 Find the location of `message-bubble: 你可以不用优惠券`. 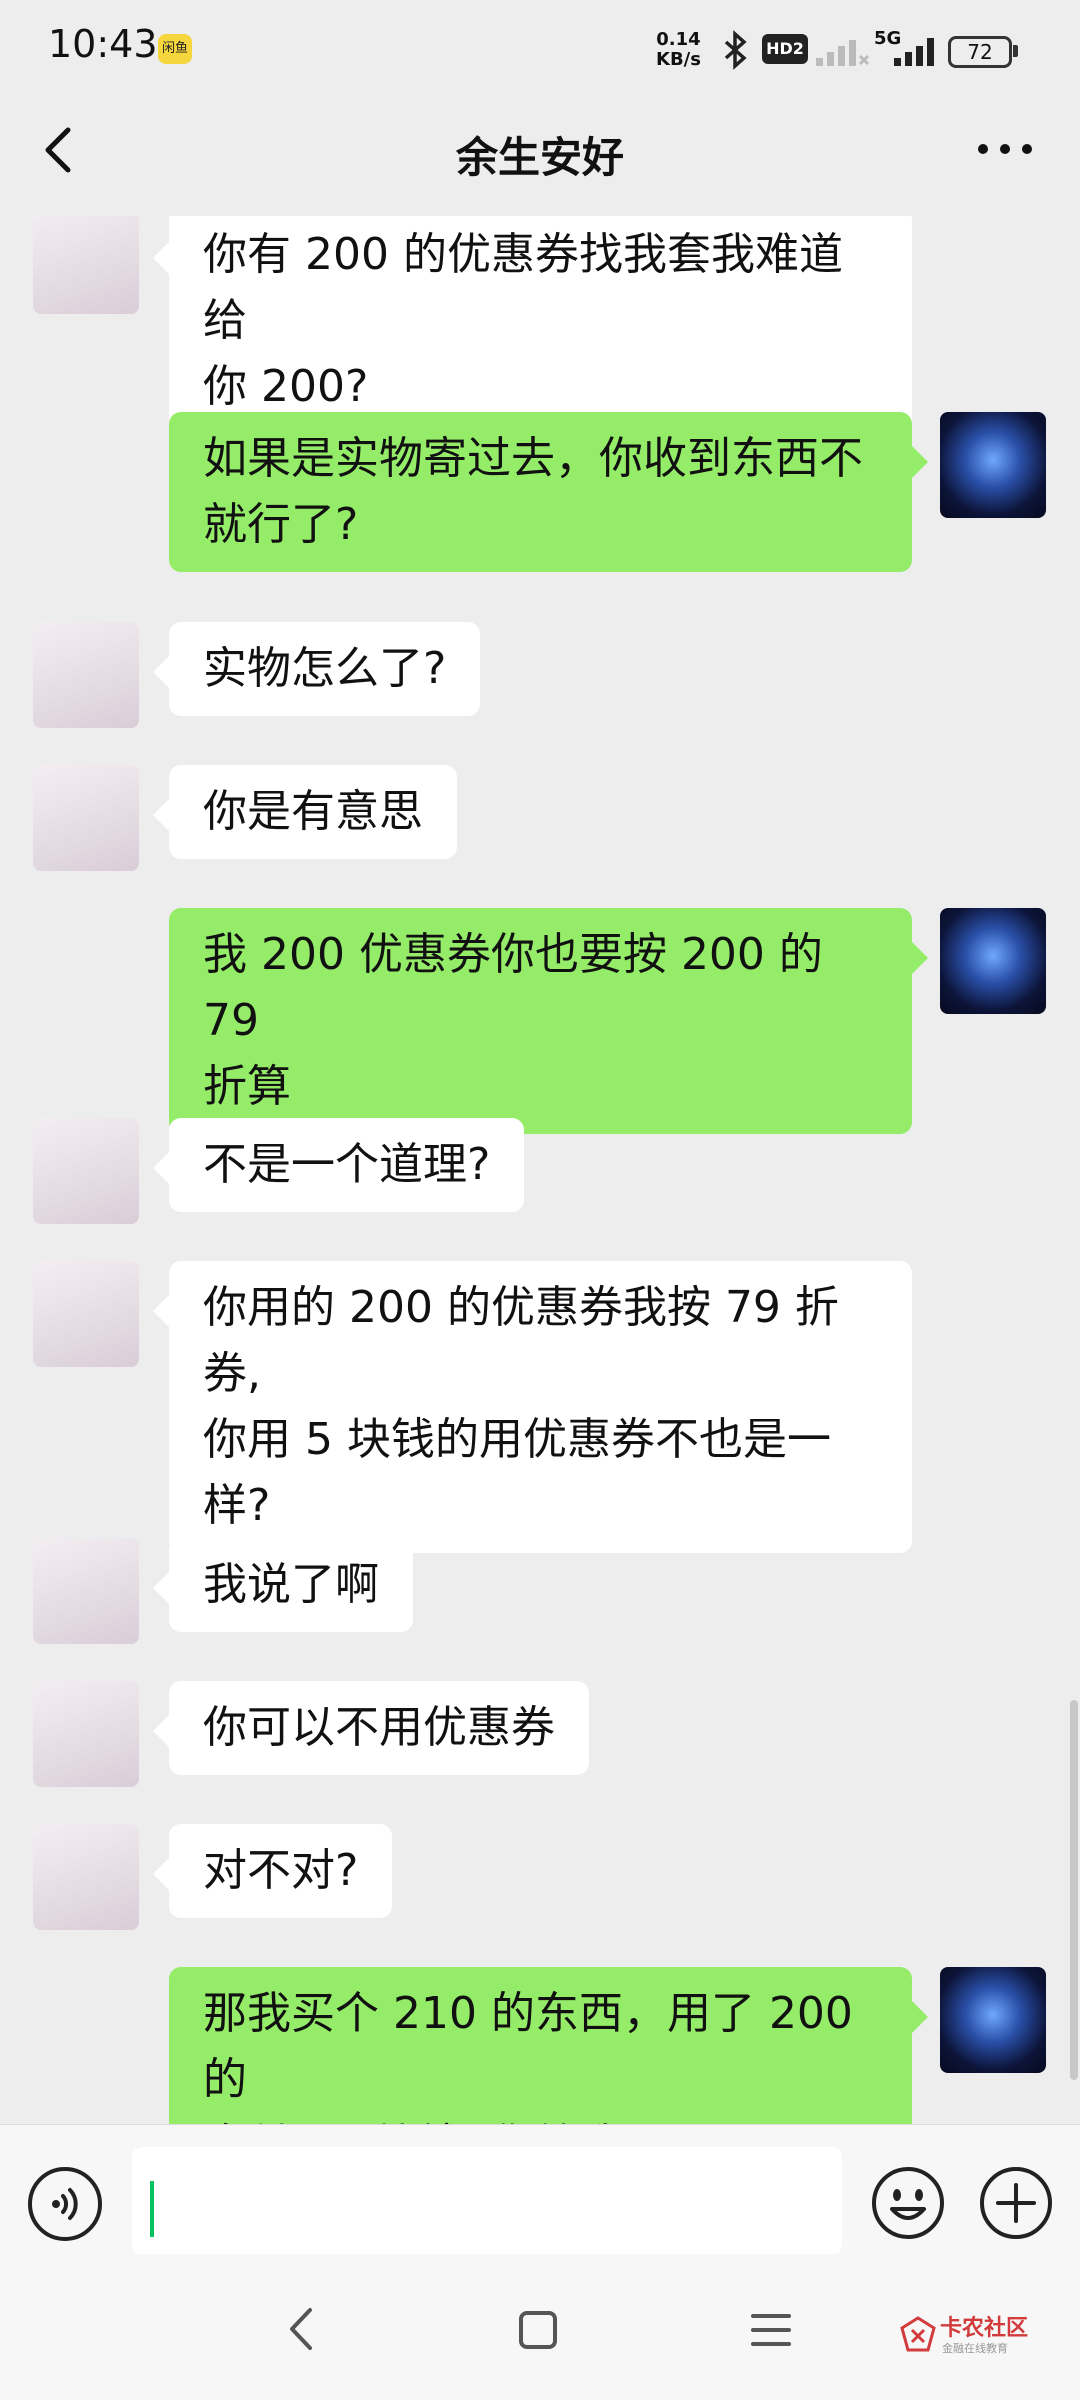

message-bubble: 你可以不用优惠券 is located at coordinates (371, 1728).